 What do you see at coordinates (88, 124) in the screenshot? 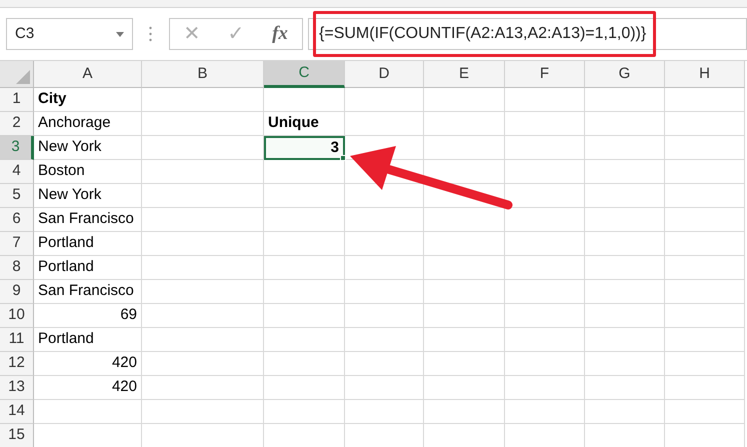
I see `table-cell: Anchorage` at bounding box center [88, 124].